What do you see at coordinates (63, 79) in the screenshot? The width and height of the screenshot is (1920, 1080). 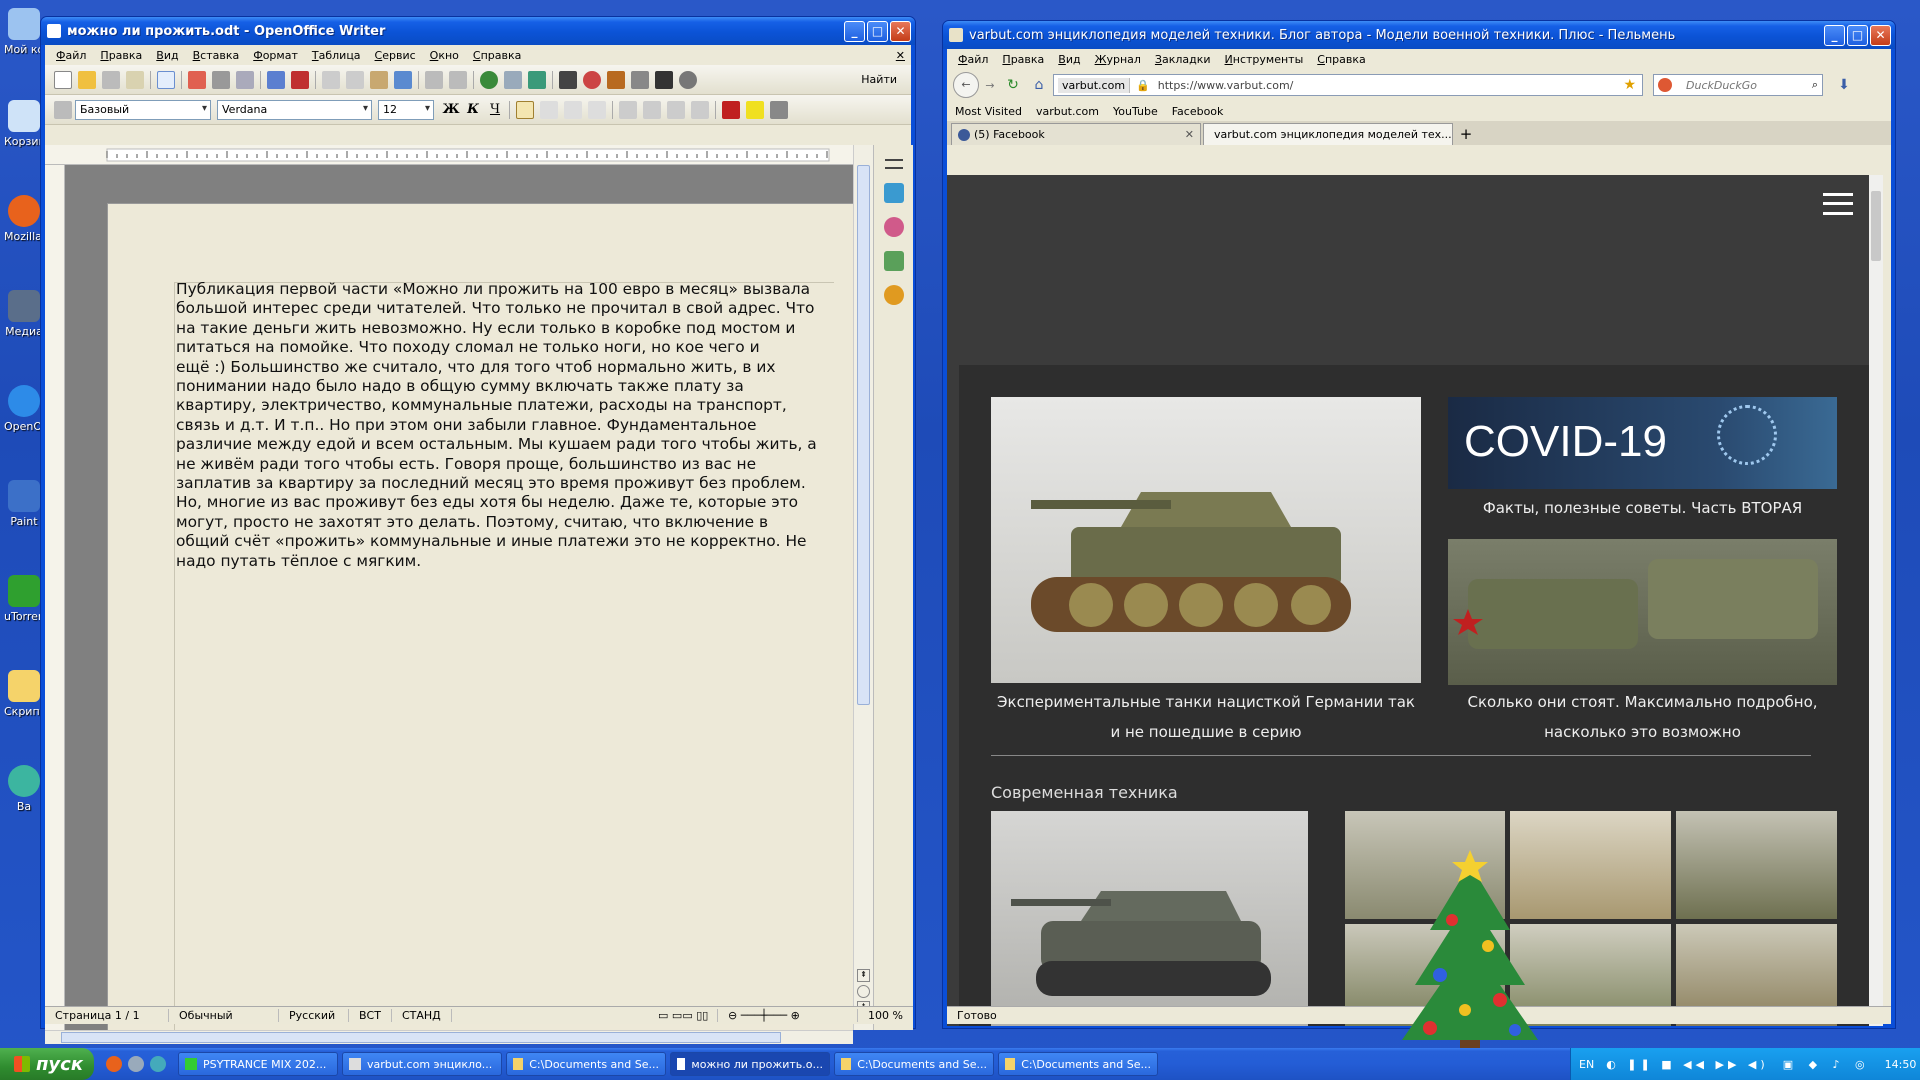 I see `new-icon` at bounding box center [63, 79].